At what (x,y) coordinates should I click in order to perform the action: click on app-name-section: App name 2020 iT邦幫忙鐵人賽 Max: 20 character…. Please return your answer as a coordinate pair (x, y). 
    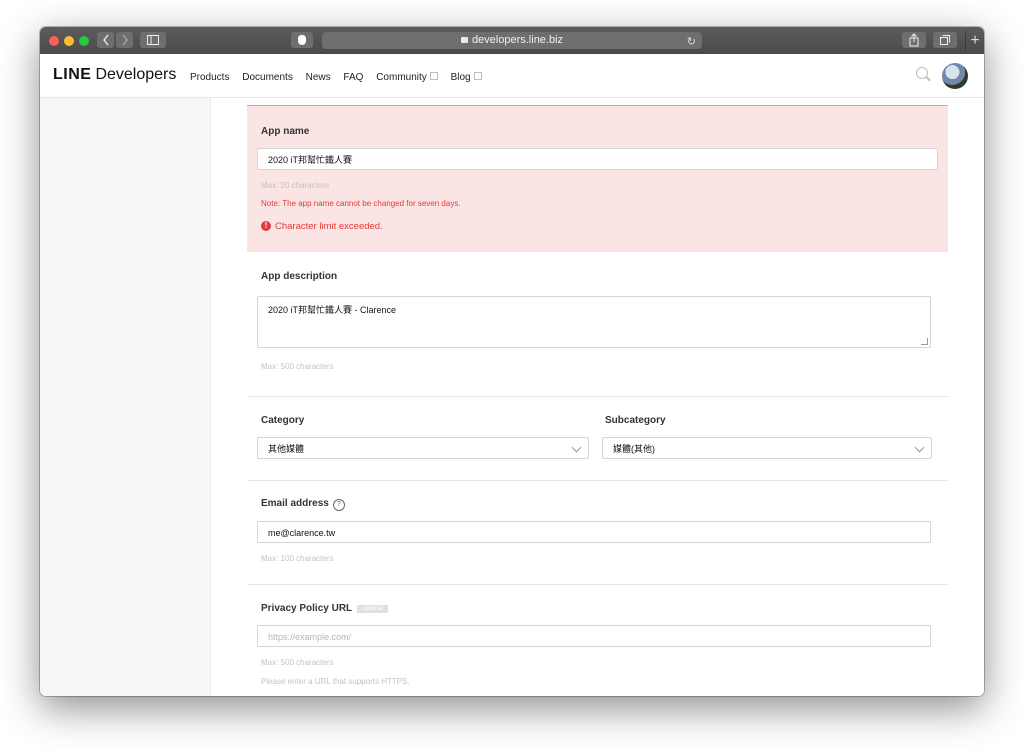
    Looking at the image, I should click on (597, 178).